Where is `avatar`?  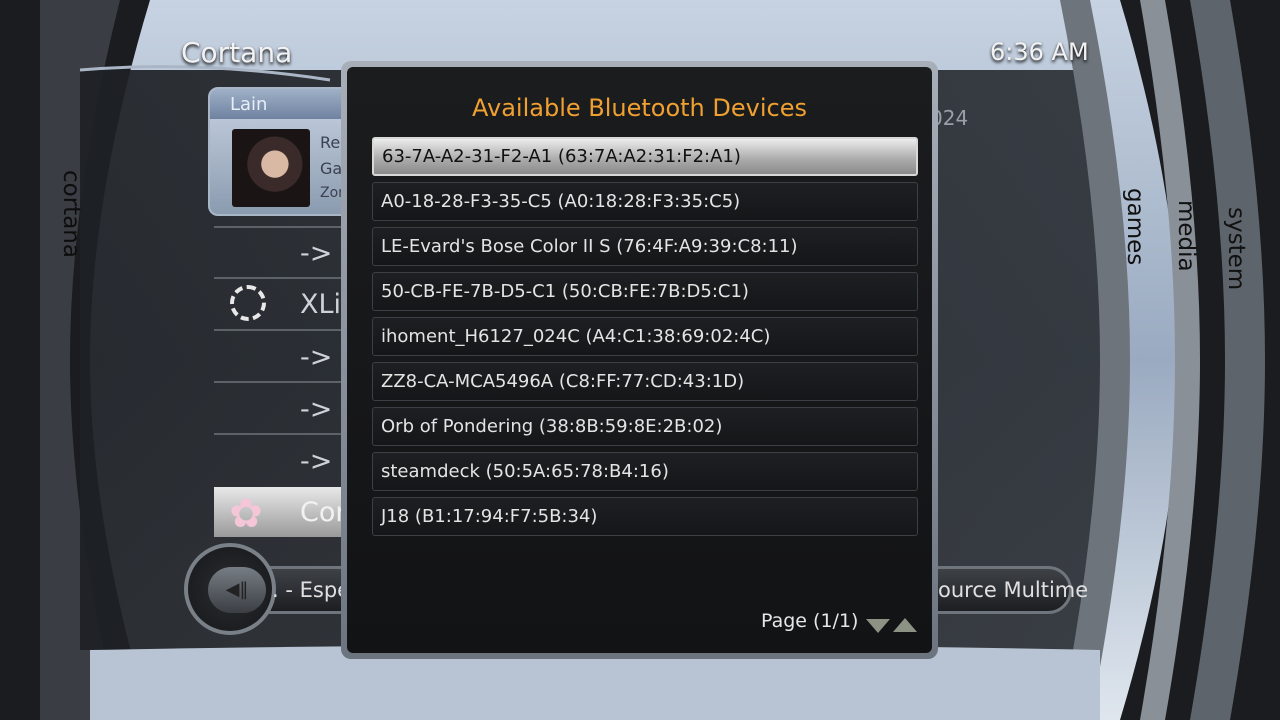 avatar is located at coordinates (271, 168).